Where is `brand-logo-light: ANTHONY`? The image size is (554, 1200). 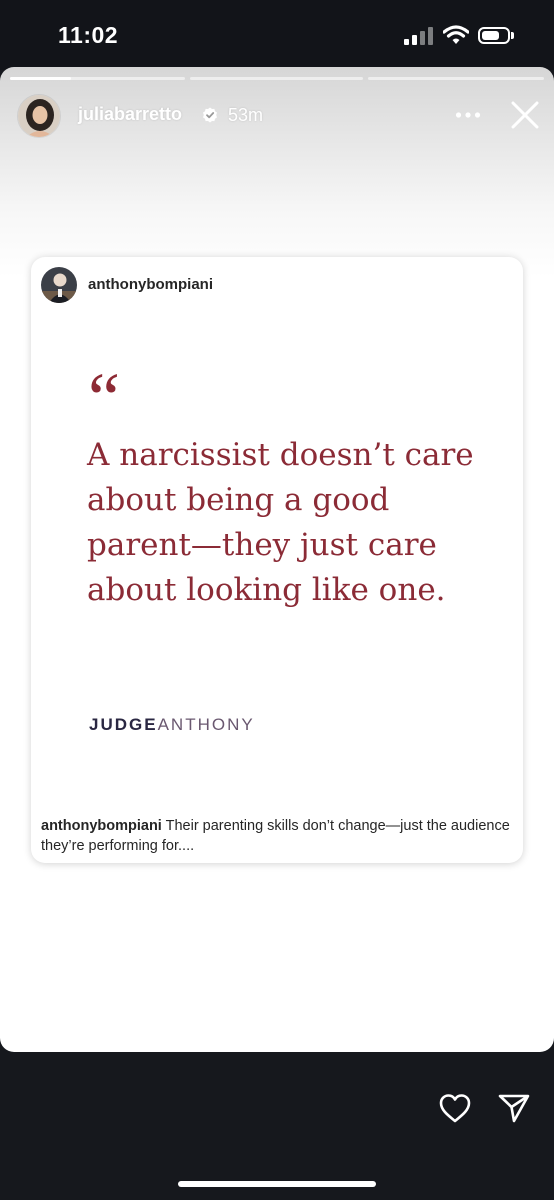
brand-logo-light: ANTHONY is located at coordinates (206, 724).